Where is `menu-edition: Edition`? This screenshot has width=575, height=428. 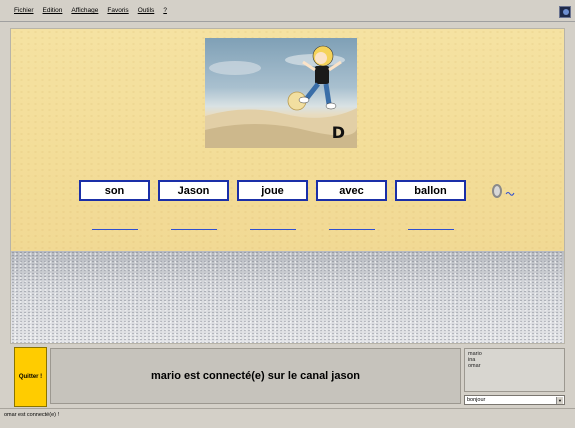
menu-edition: Edition is located at coordinates (53, 10).